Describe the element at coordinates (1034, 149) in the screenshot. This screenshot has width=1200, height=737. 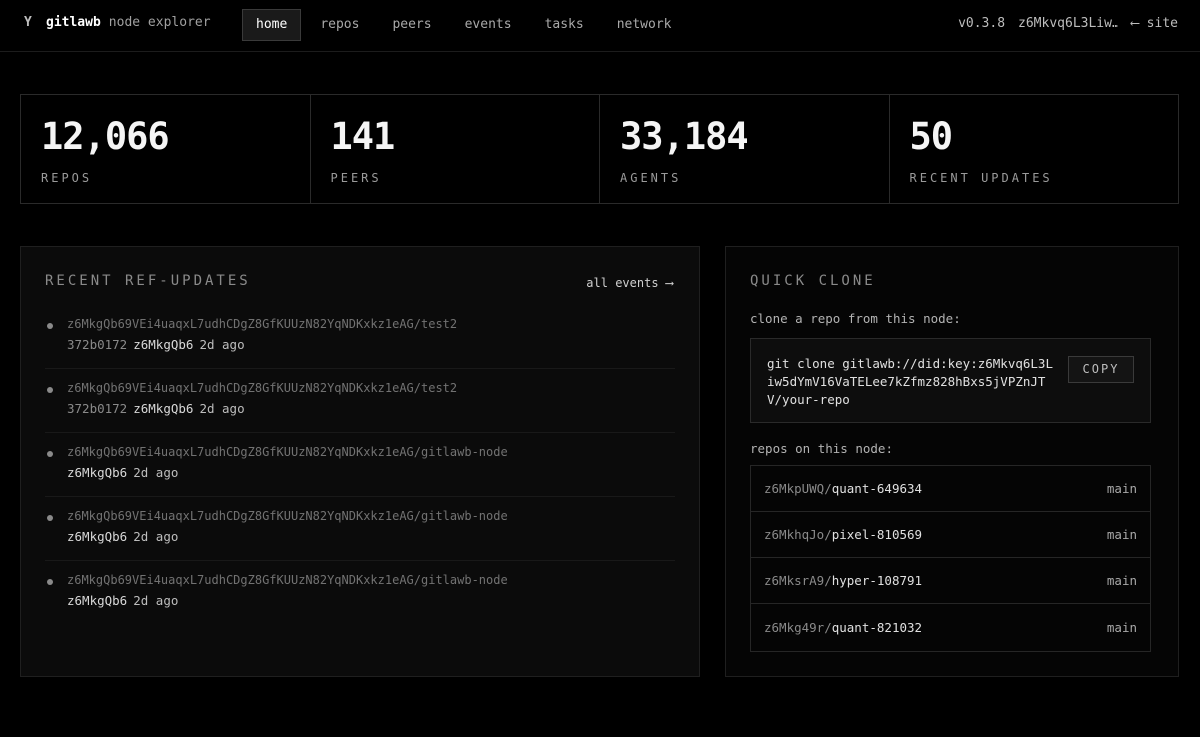
I see `stat-recent-updates: 50 RECENT UPDATES` at that location.